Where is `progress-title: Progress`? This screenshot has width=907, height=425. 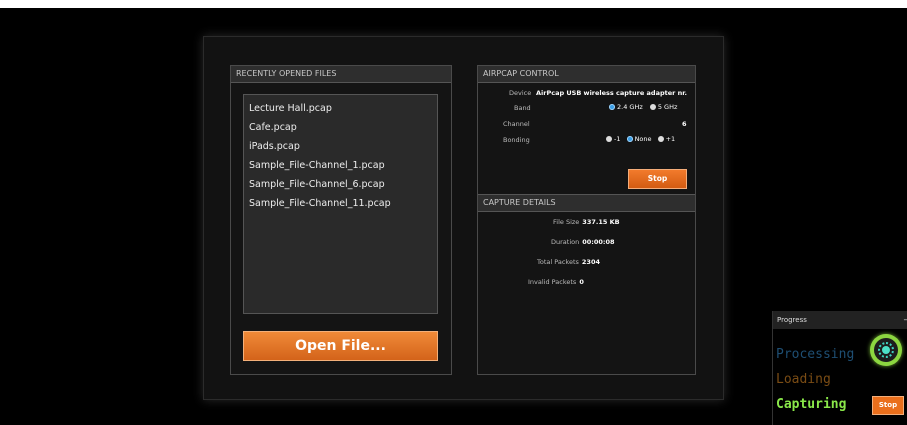 progress-title: Progress is located at coordinates (792, 320).